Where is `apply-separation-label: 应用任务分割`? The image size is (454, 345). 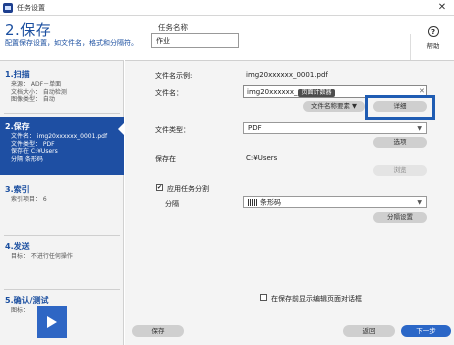 apply-separation-label: 应用任务分割 is located at coordinates (188, 189).